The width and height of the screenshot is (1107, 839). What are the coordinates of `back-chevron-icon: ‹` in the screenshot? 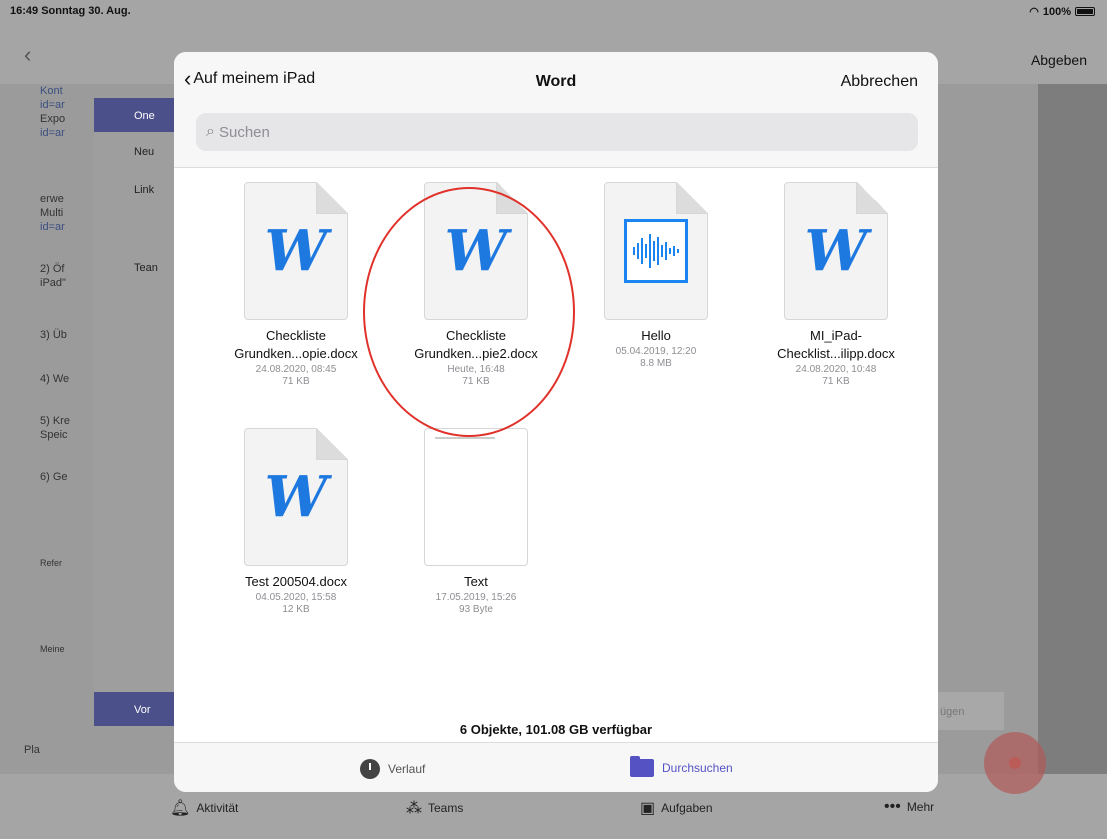 It's located at (27, 55).